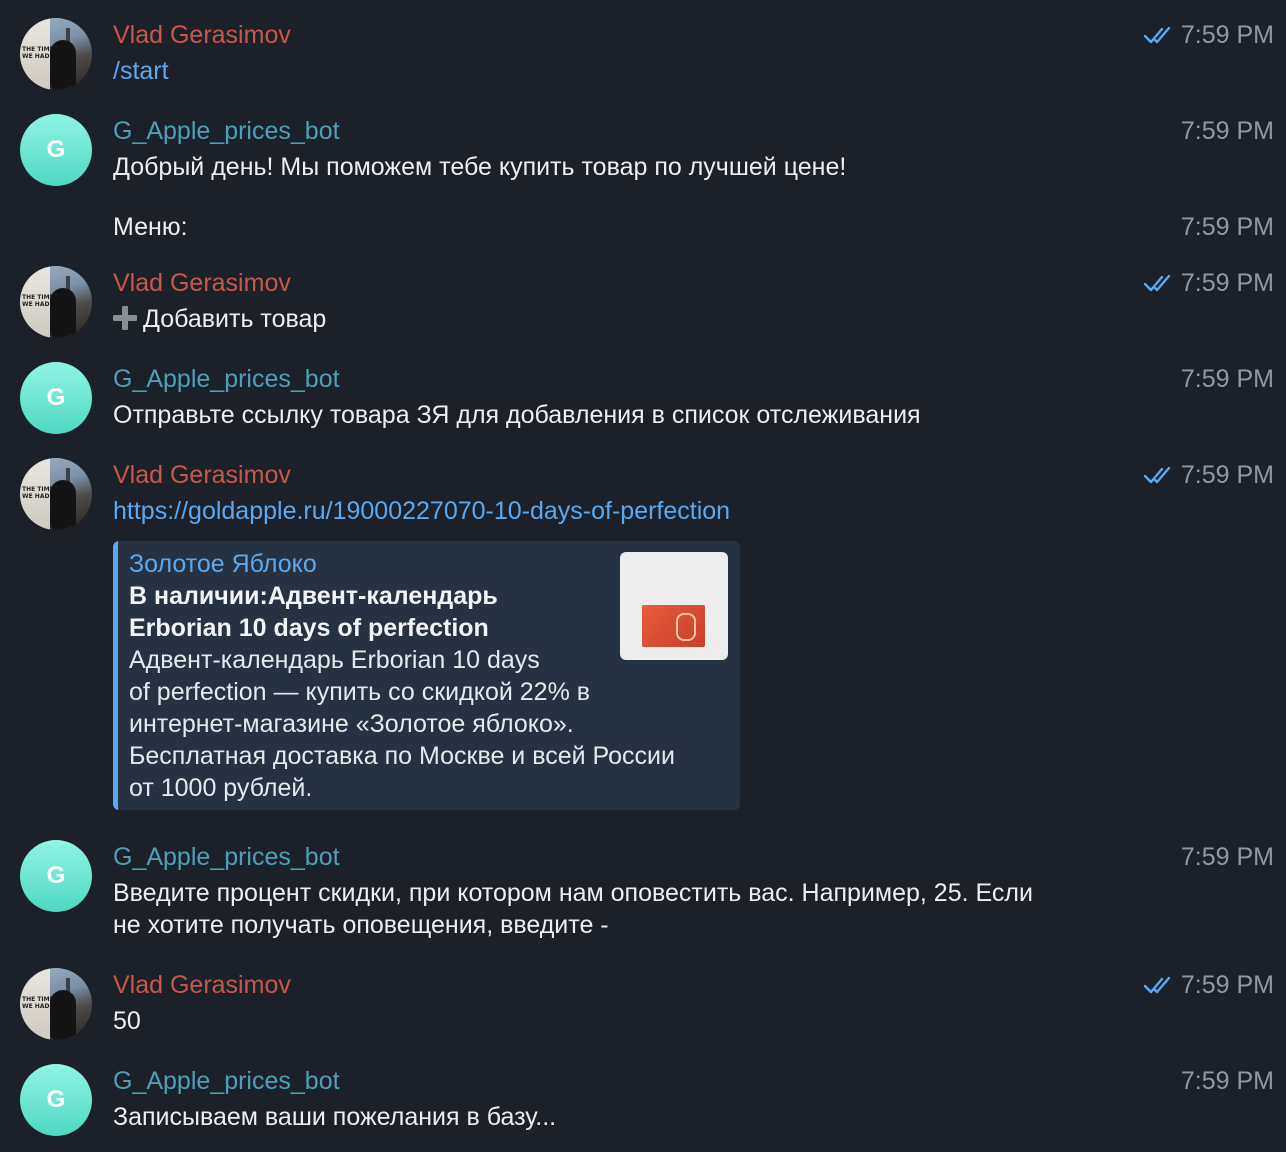  I want to click on preview-desc-line: от 1000 рублей., so click(221, 788).